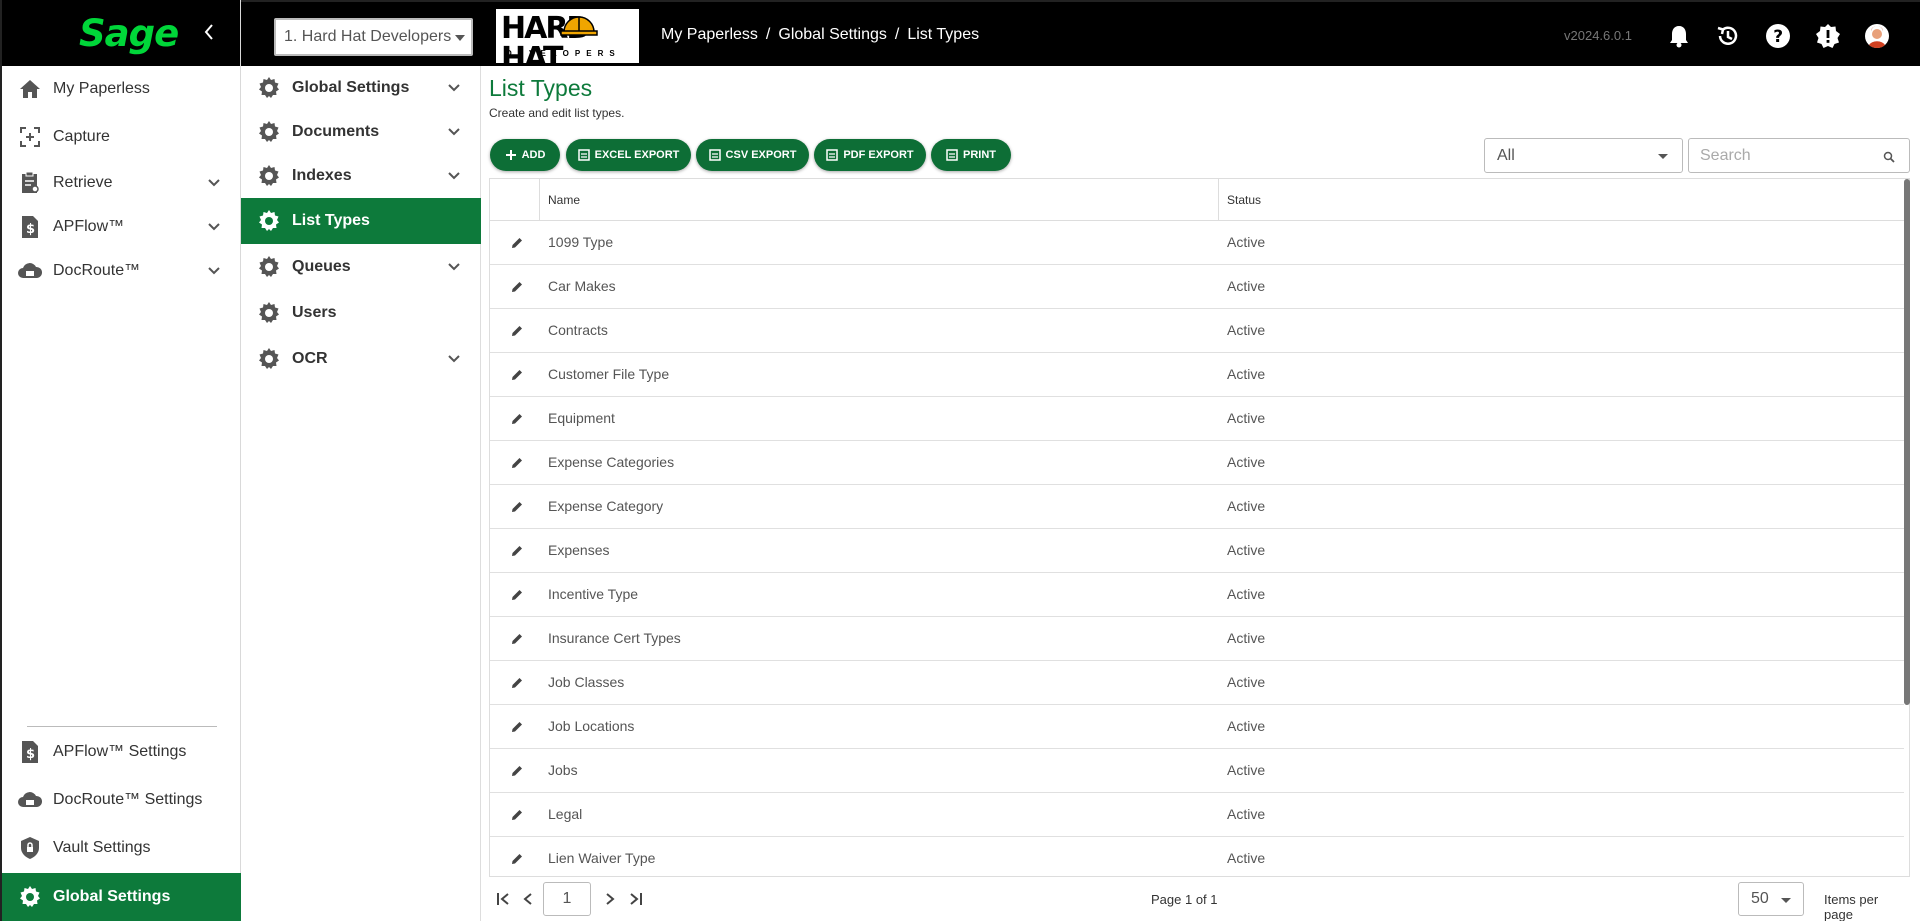  What do you see at coordinates (1197, 287) in the screenshot?
I see `table-row: Car Makes Active` at bounding box center [1197, 287].